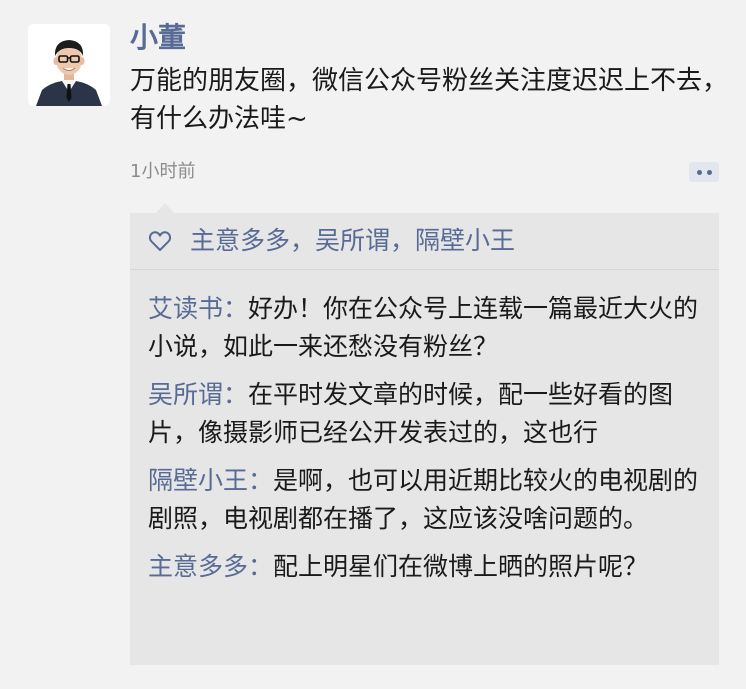 The height and width of the screenshot is (689, 746). I want to click on likes-row: 主意多多，吴所谓，隔壁小王, so click(424, 241).